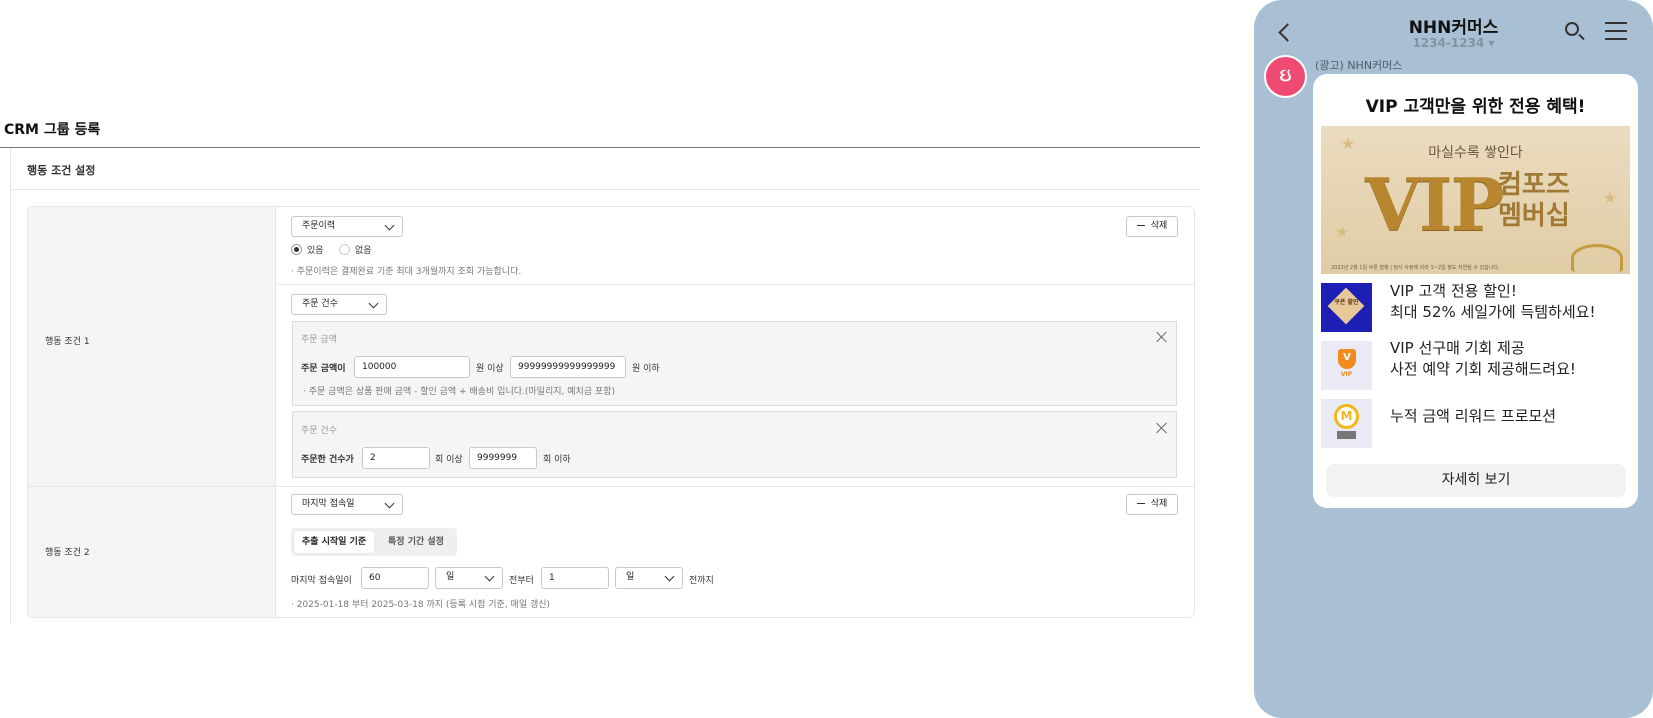 The image size is (1653, 718). Describe the element at coordinates (319, 431) in the screenshot. I see `order-count-box-title: 주문 건수` at that location.